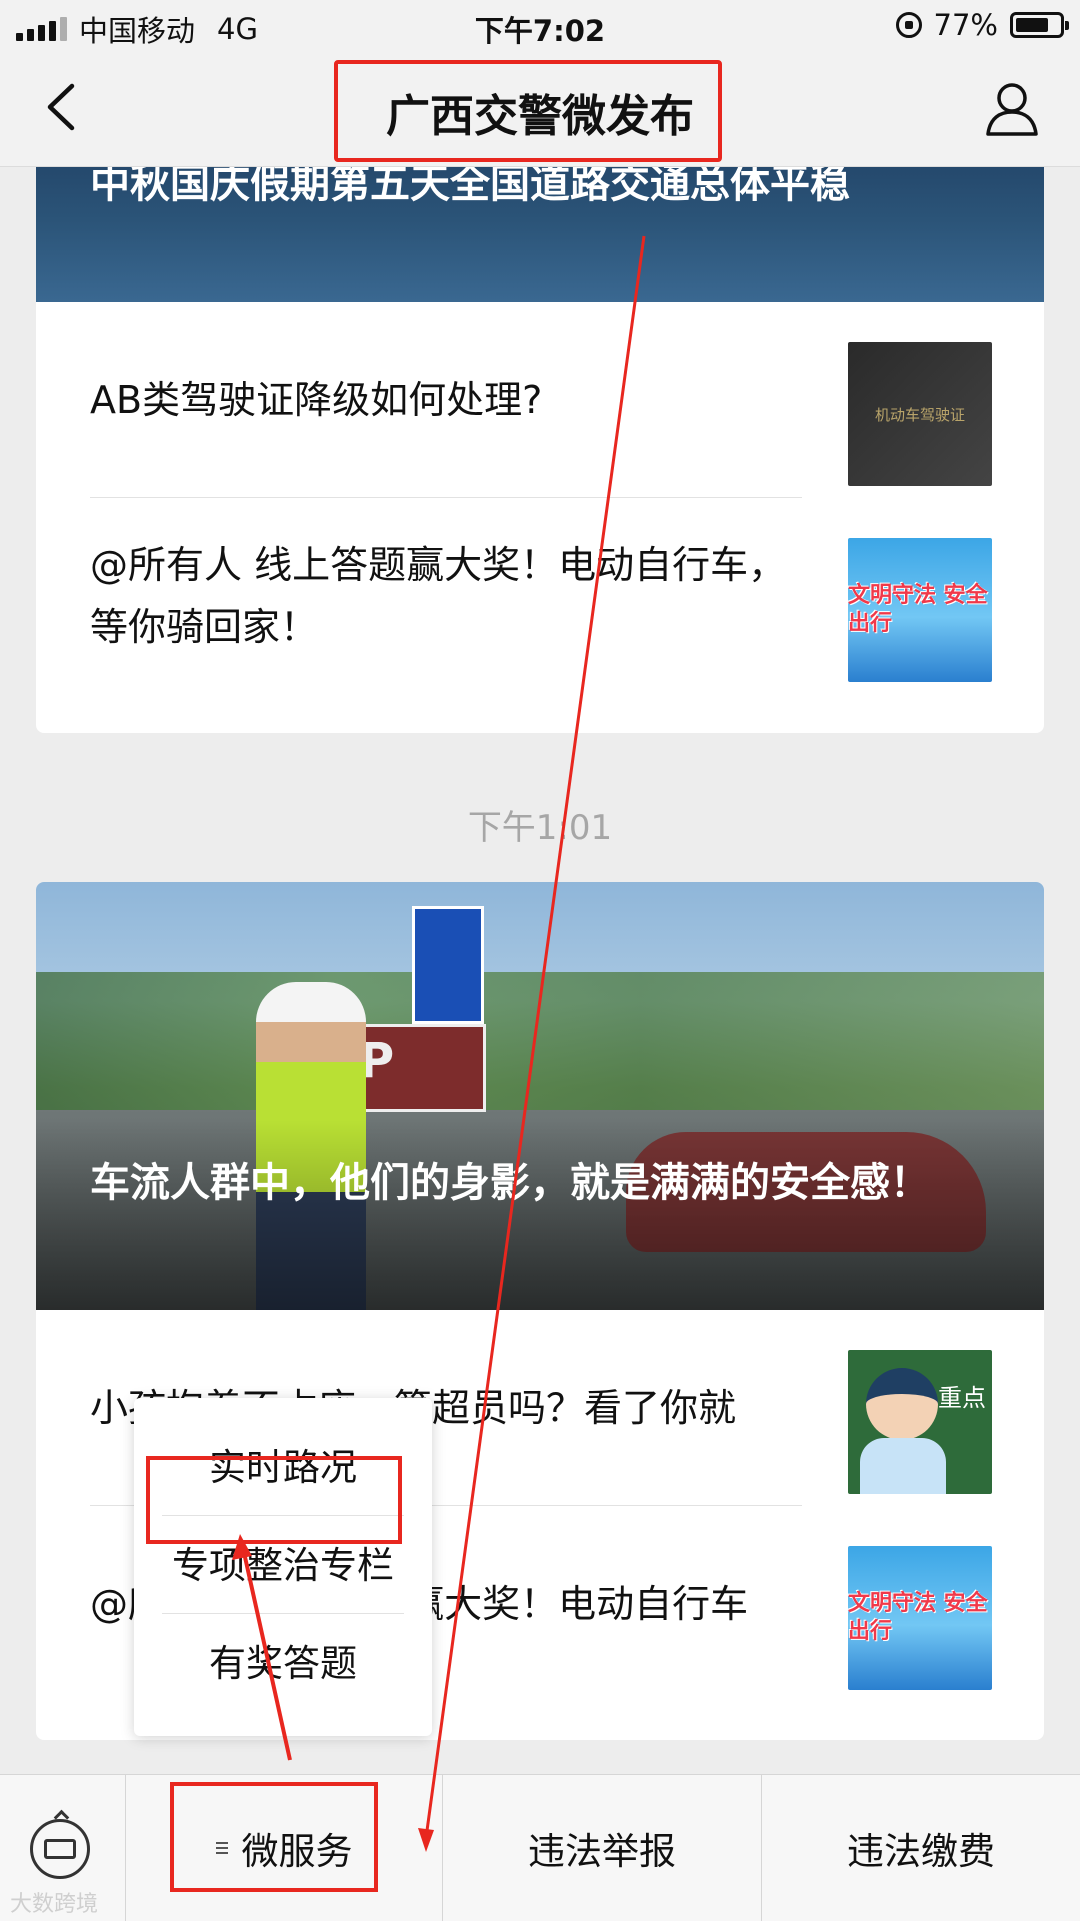 This screenshot has width=1080, height=1921. I want to click on rotation-lock-icon, so click(908, 25).